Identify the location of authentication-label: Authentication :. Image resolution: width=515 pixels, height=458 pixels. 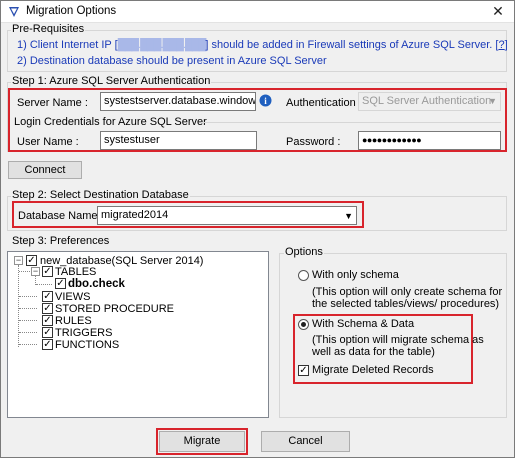
(324, 103).